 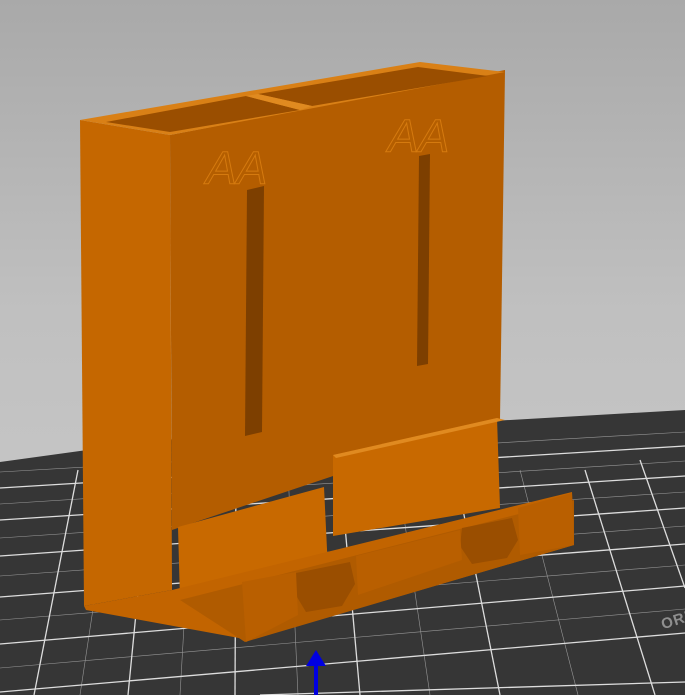 What do you see at coordinates (235, 168) in the screenshot?
I see `left-aa-label: AA` at bounding box center [235, 168].